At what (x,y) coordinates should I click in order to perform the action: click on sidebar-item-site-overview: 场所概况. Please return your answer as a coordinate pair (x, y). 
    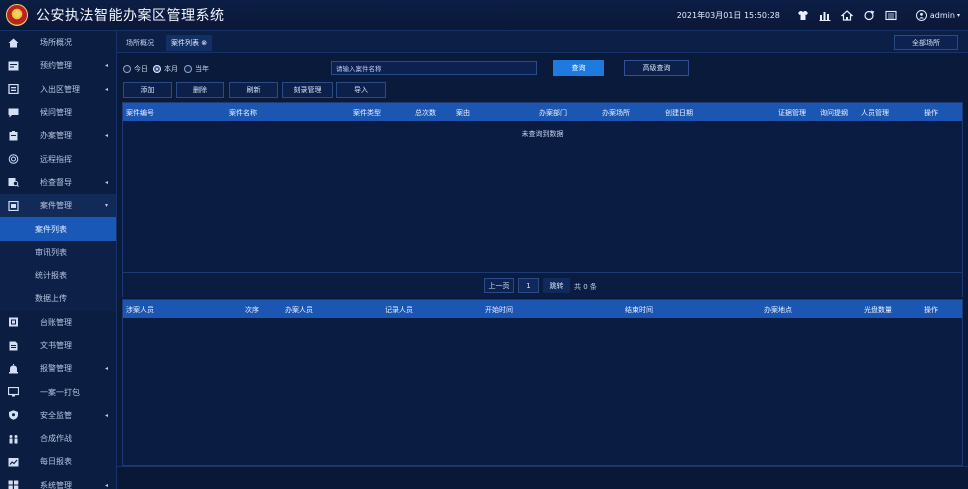
    Looking at the image, I should click on (58, 42).